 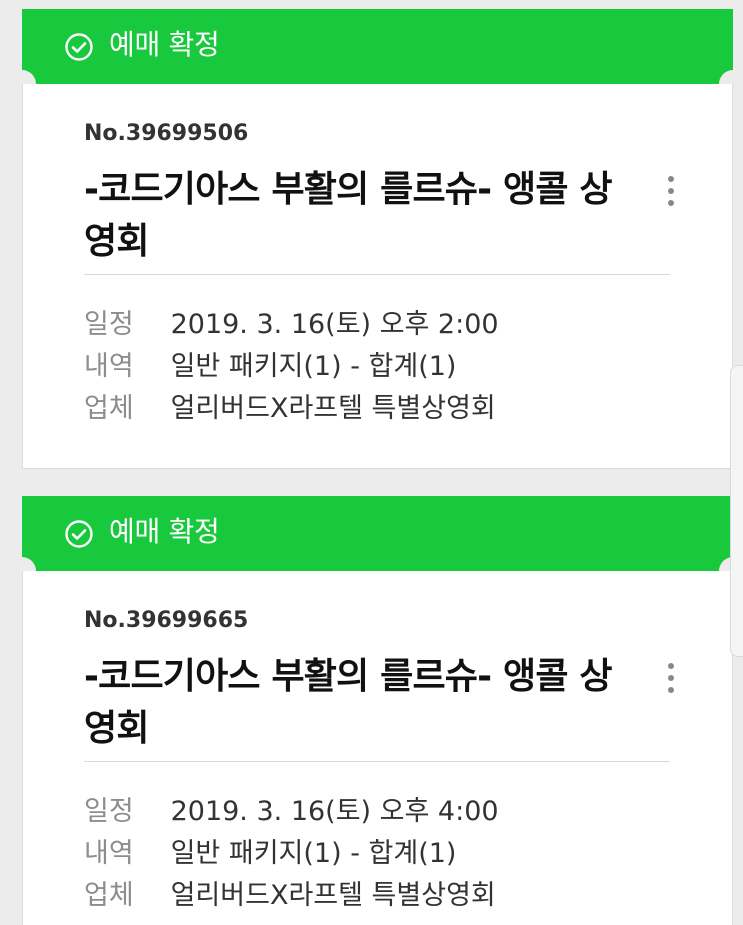 I want to click on scroll-edge-handle, so click(x=736, y=511).